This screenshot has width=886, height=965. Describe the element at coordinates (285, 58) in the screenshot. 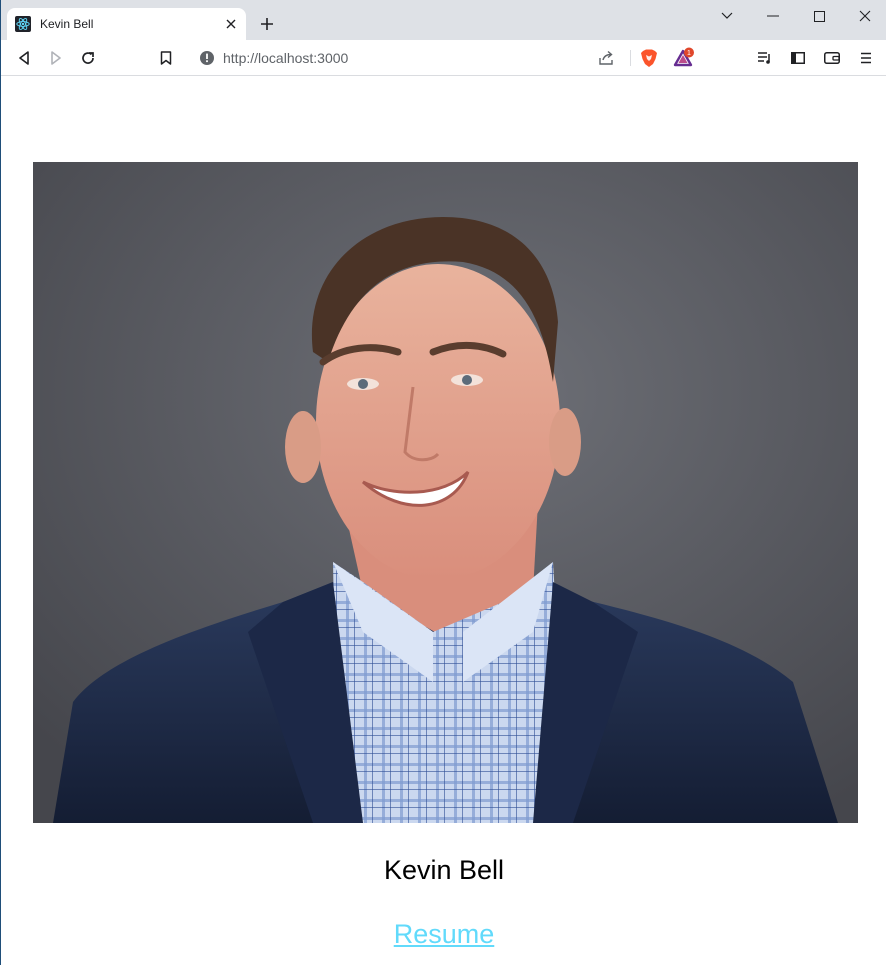

I see `url-text: http://localhost:3000` at that location.